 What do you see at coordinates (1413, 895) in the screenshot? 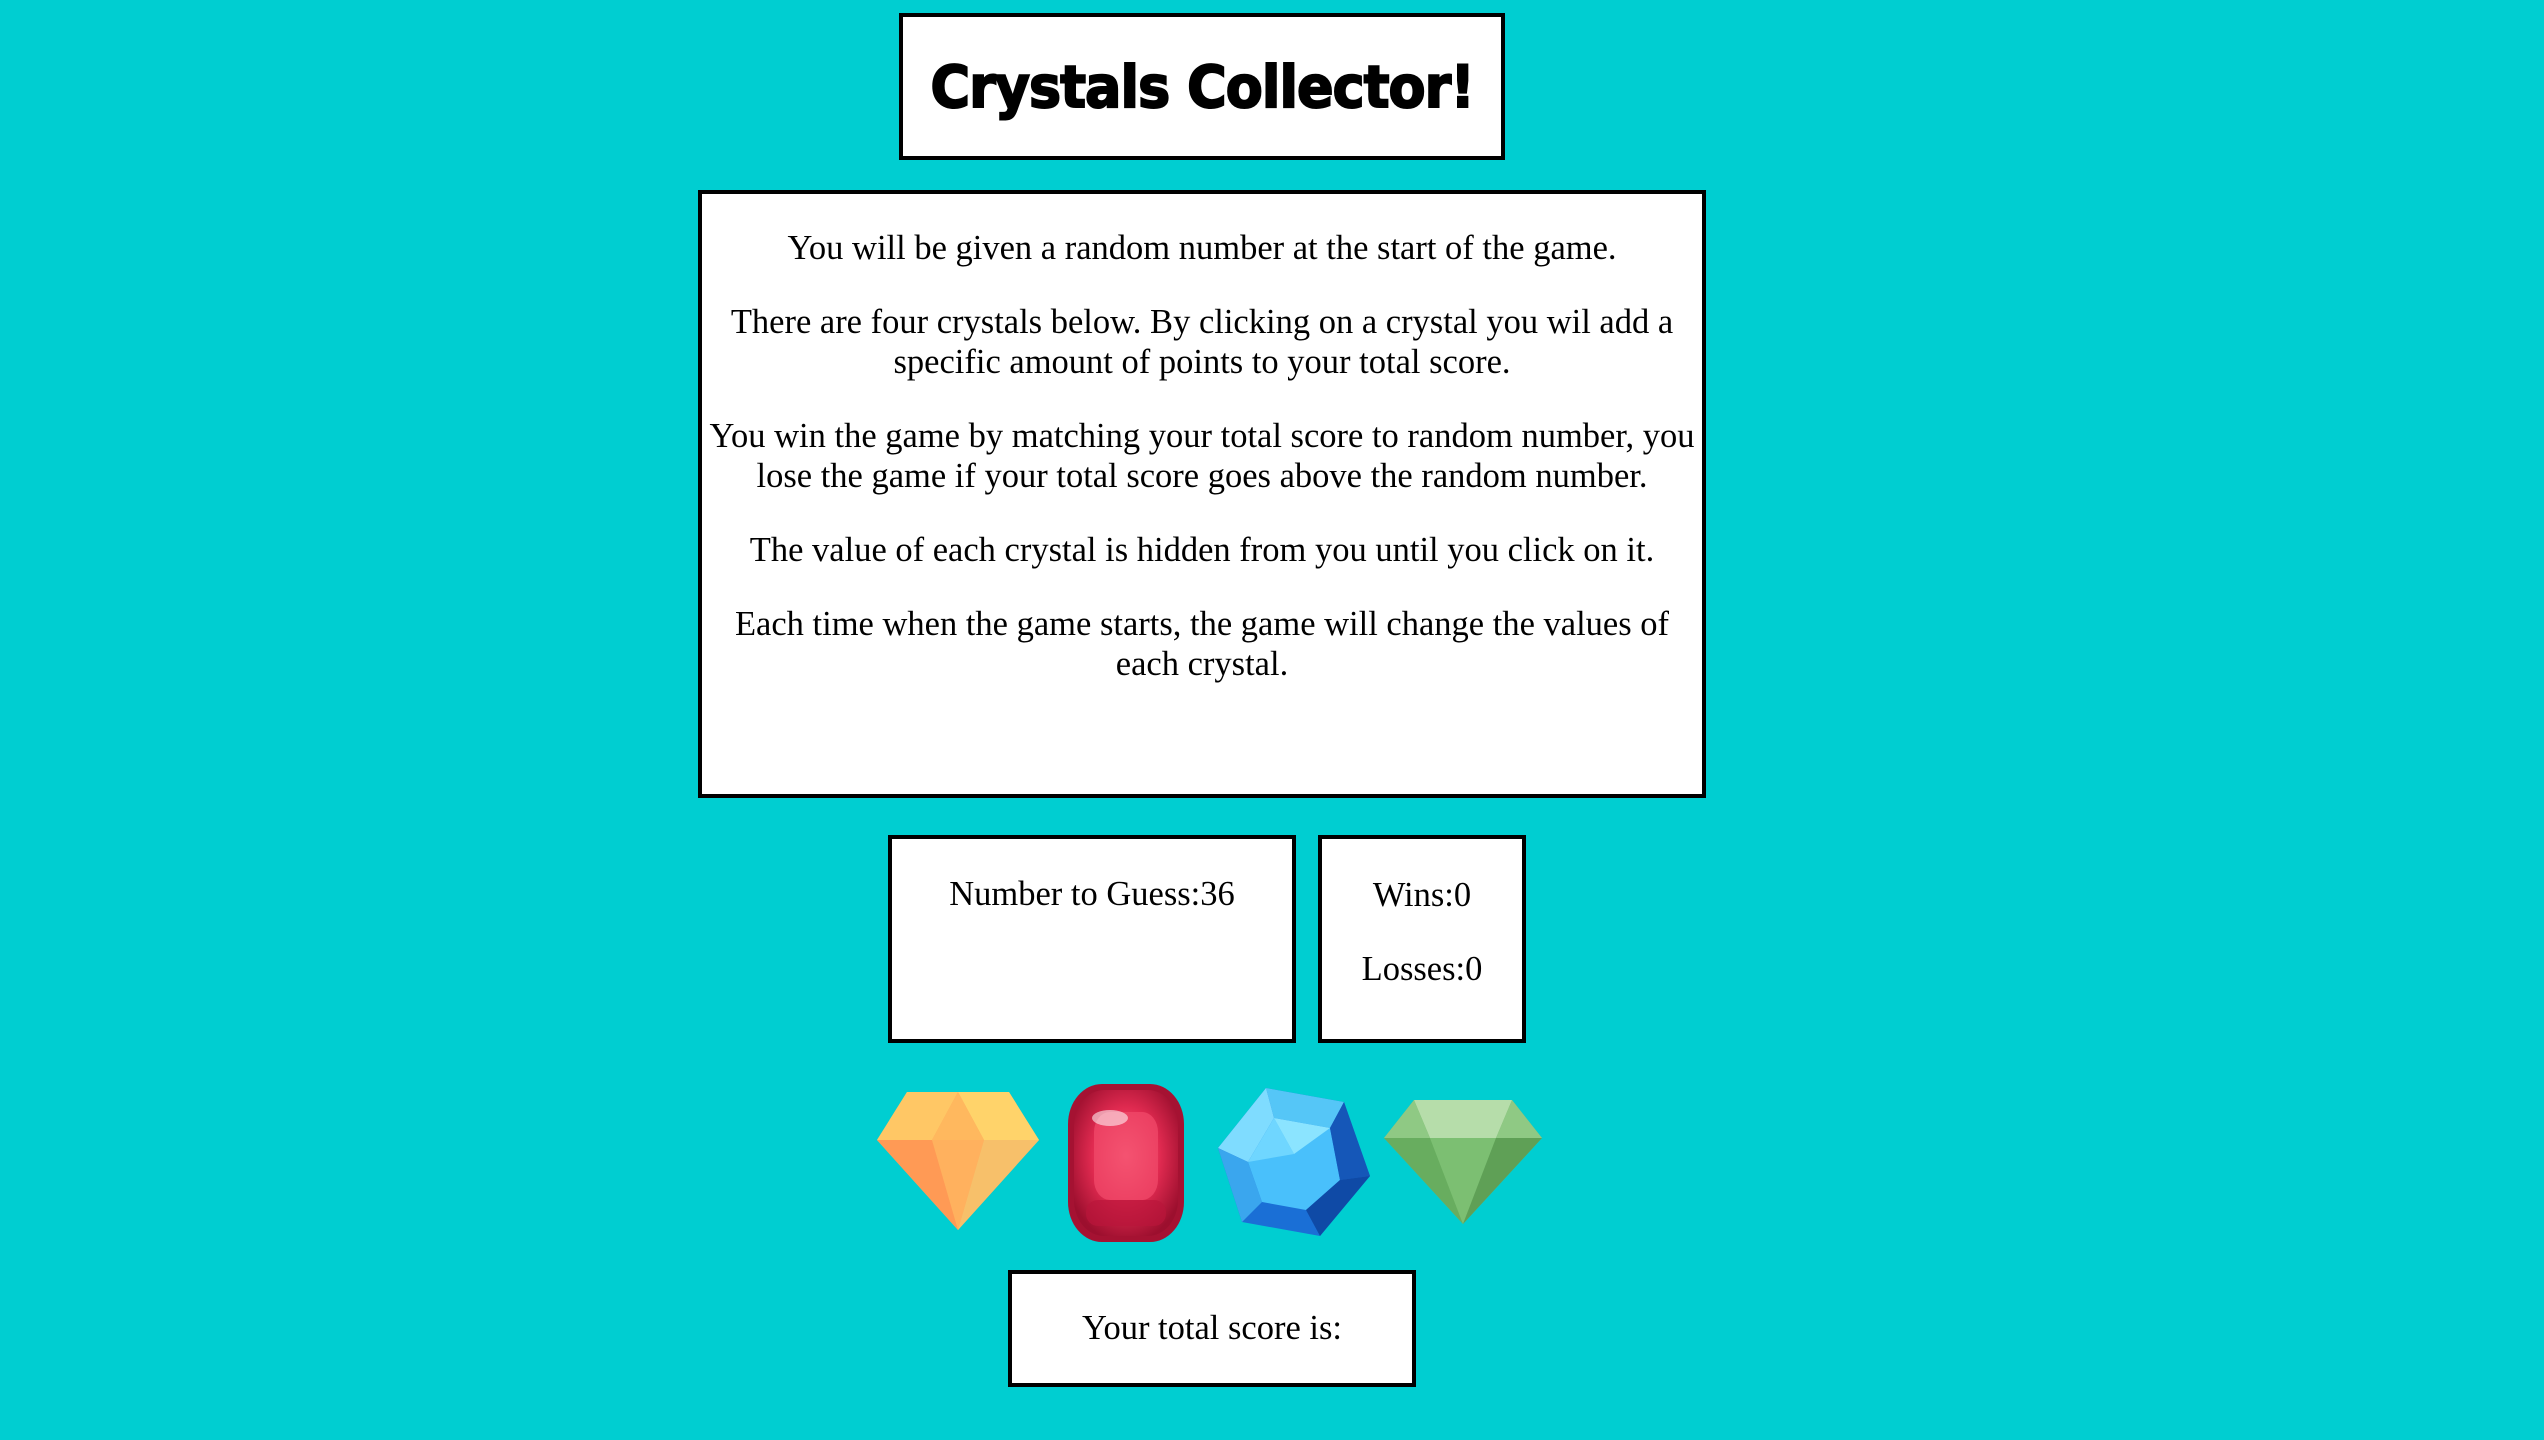
I see `wins-label: Wins:` at bounding box center [1413, 895].